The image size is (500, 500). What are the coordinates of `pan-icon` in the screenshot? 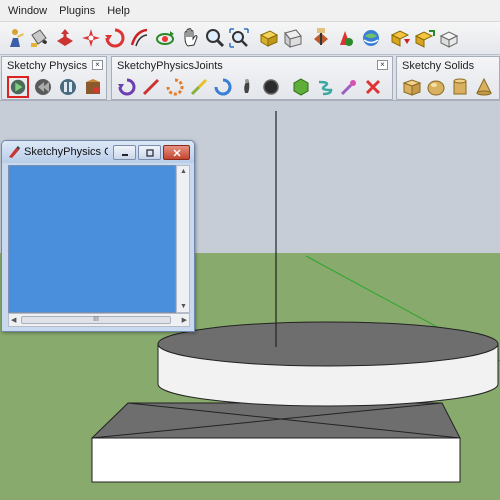 It's located at (191, 38).